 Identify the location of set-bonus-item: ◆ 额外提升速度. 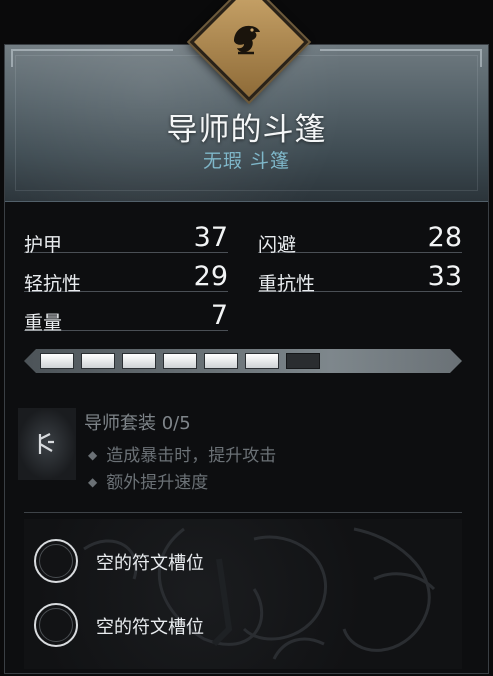
(148, 480).